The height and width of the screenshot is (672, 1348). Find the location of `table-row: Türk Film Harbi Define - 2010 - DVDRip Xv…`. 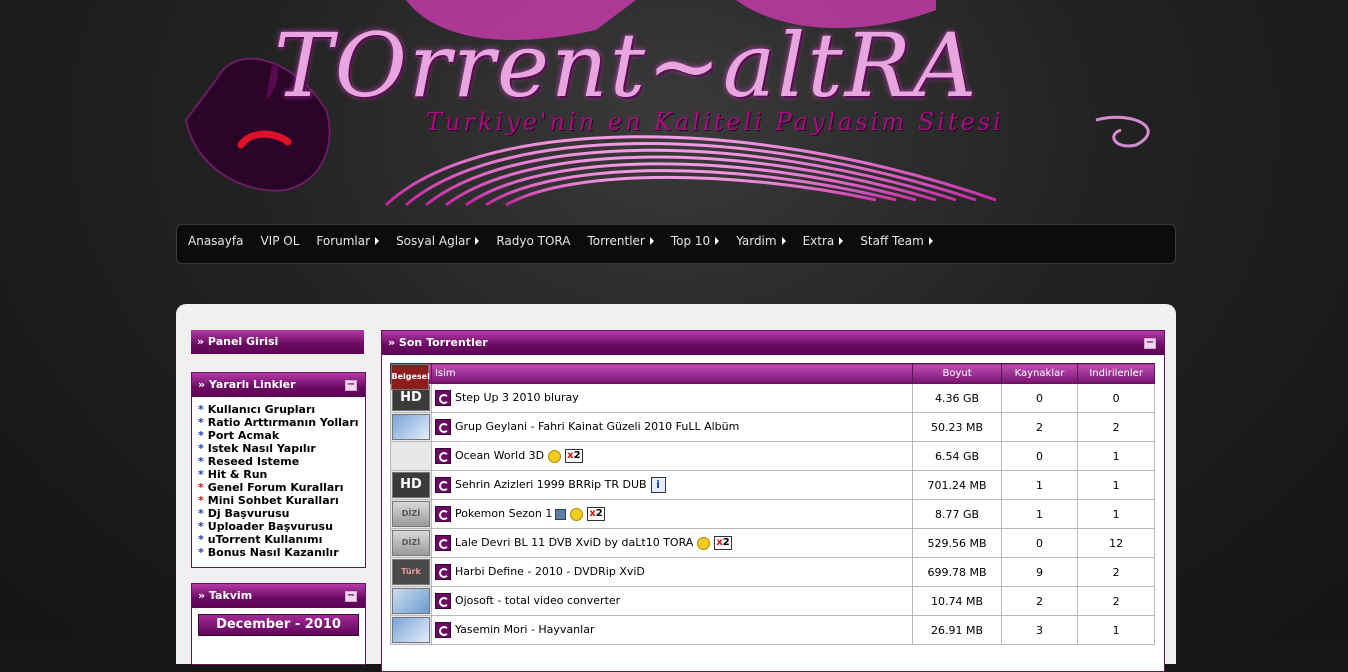

table-row: Türk Film Harbi Define - 2010 - DVDRip Xv… is located at coordinates (772, 578).